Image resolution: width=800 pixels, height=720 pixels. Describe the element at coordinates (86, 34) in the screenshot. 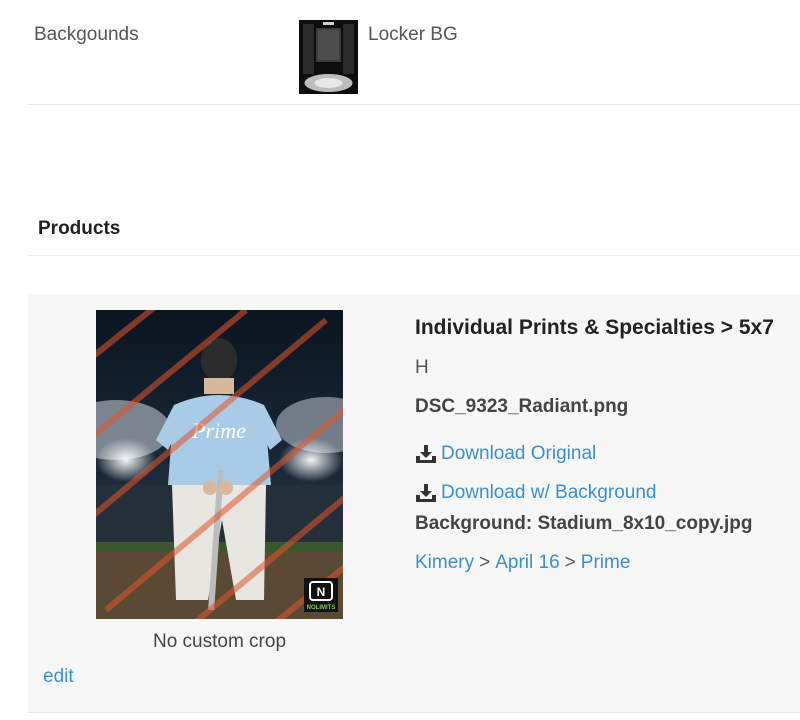

I see `backgrounds-label: Backgounds` at that location.